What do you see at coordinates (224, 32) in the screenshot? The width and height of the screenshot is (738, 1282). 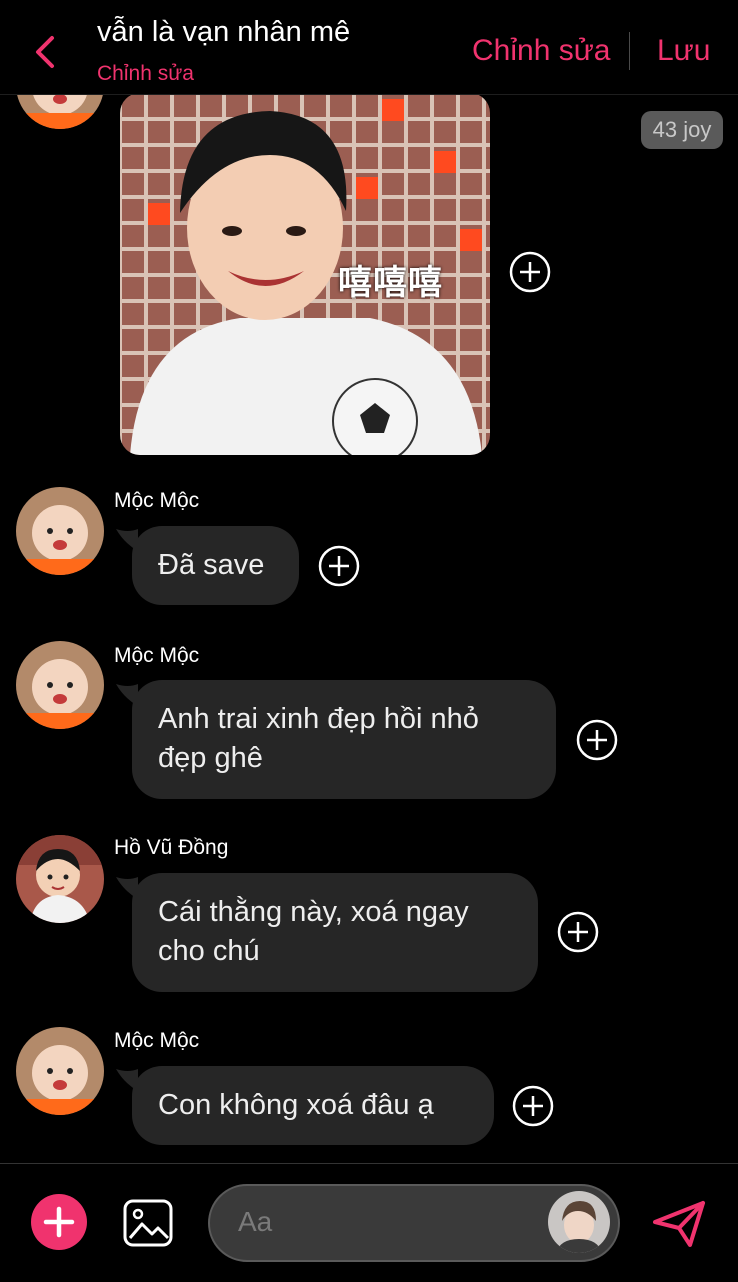 I see `chat-title: vẫn là vạn nhân mê` at bounding box center [224, 32].